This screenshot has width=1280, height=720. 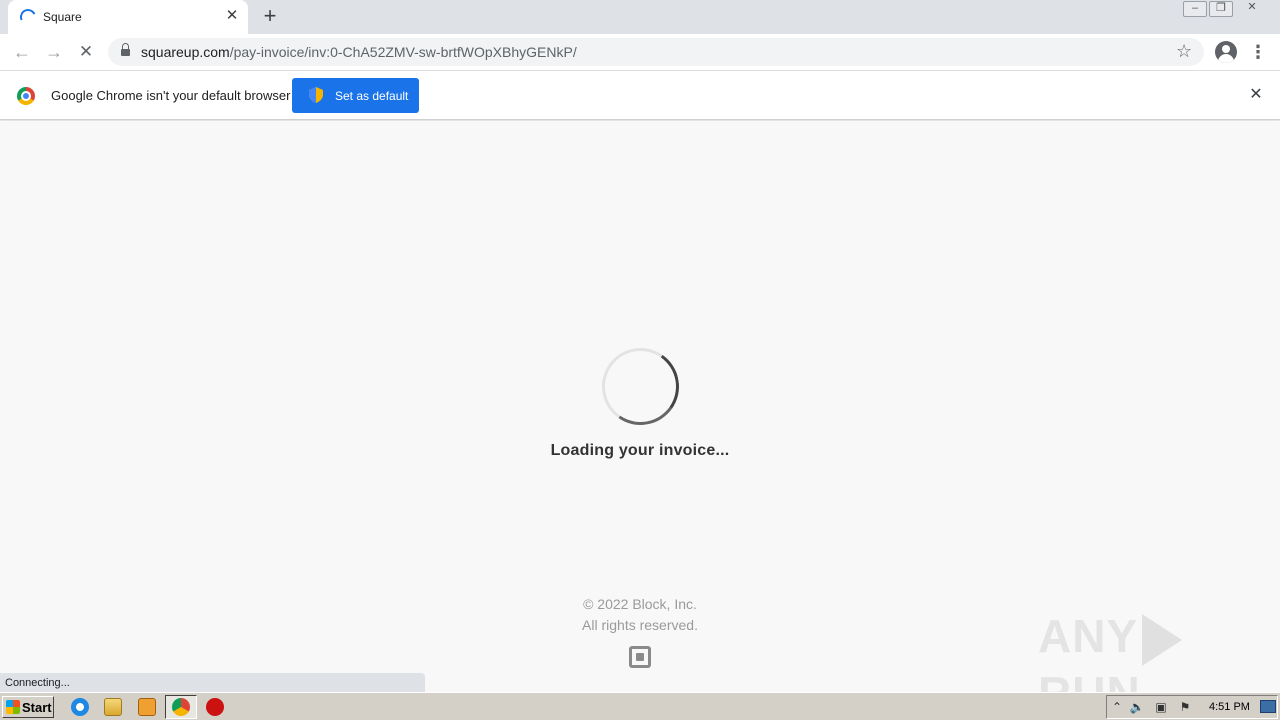 I want to click on set-as-default-button: Set as default, so click(x=355, y=95).